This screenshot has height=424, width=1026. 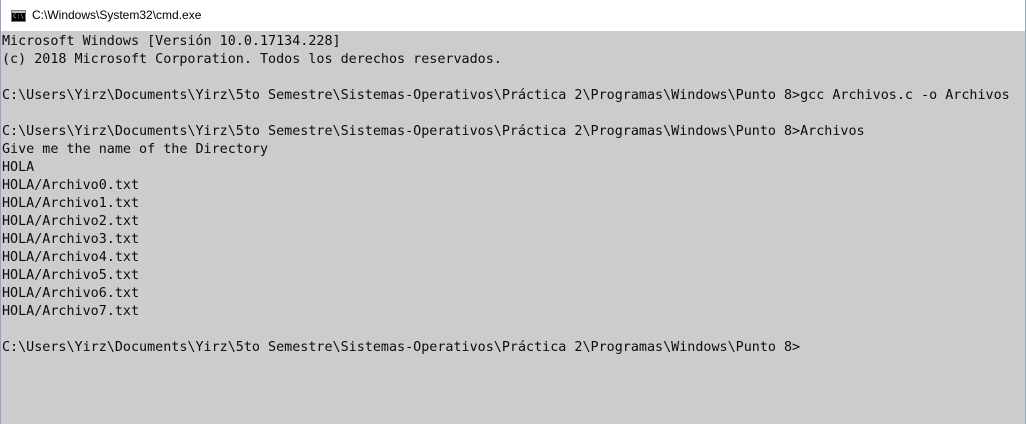 I want to click on console-line: HOLA/Archivo6.txt, so click(x=71, y=293).